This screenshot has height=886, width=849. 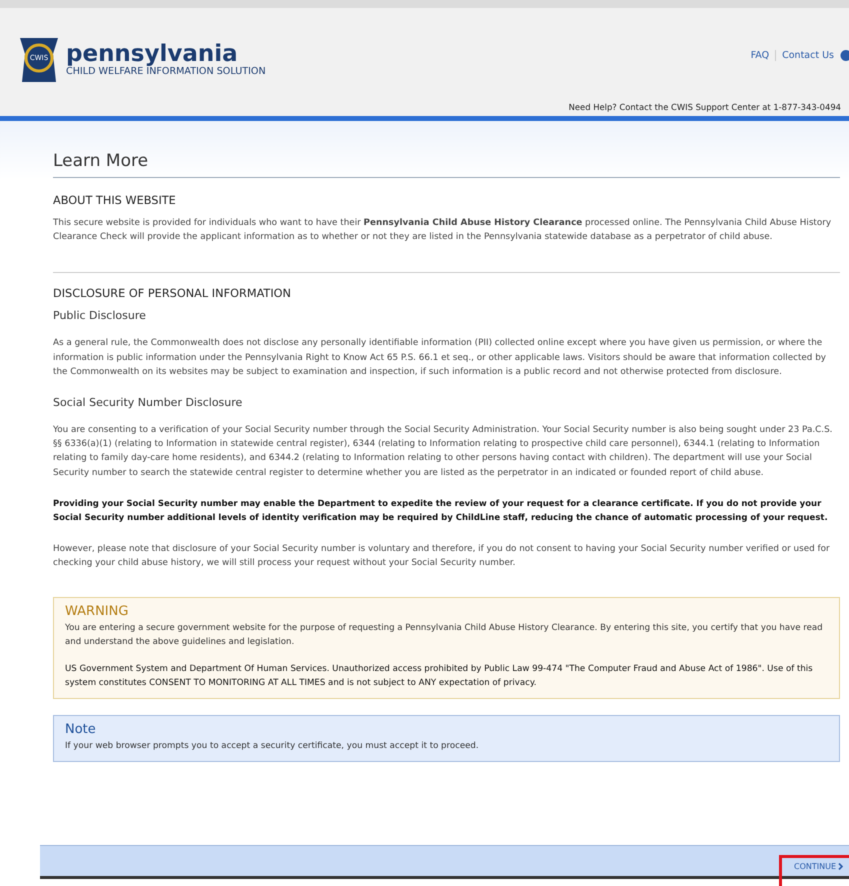 I want to click on subsection-heading: Social Security Number Disclosure, so click(x=148, y=403).